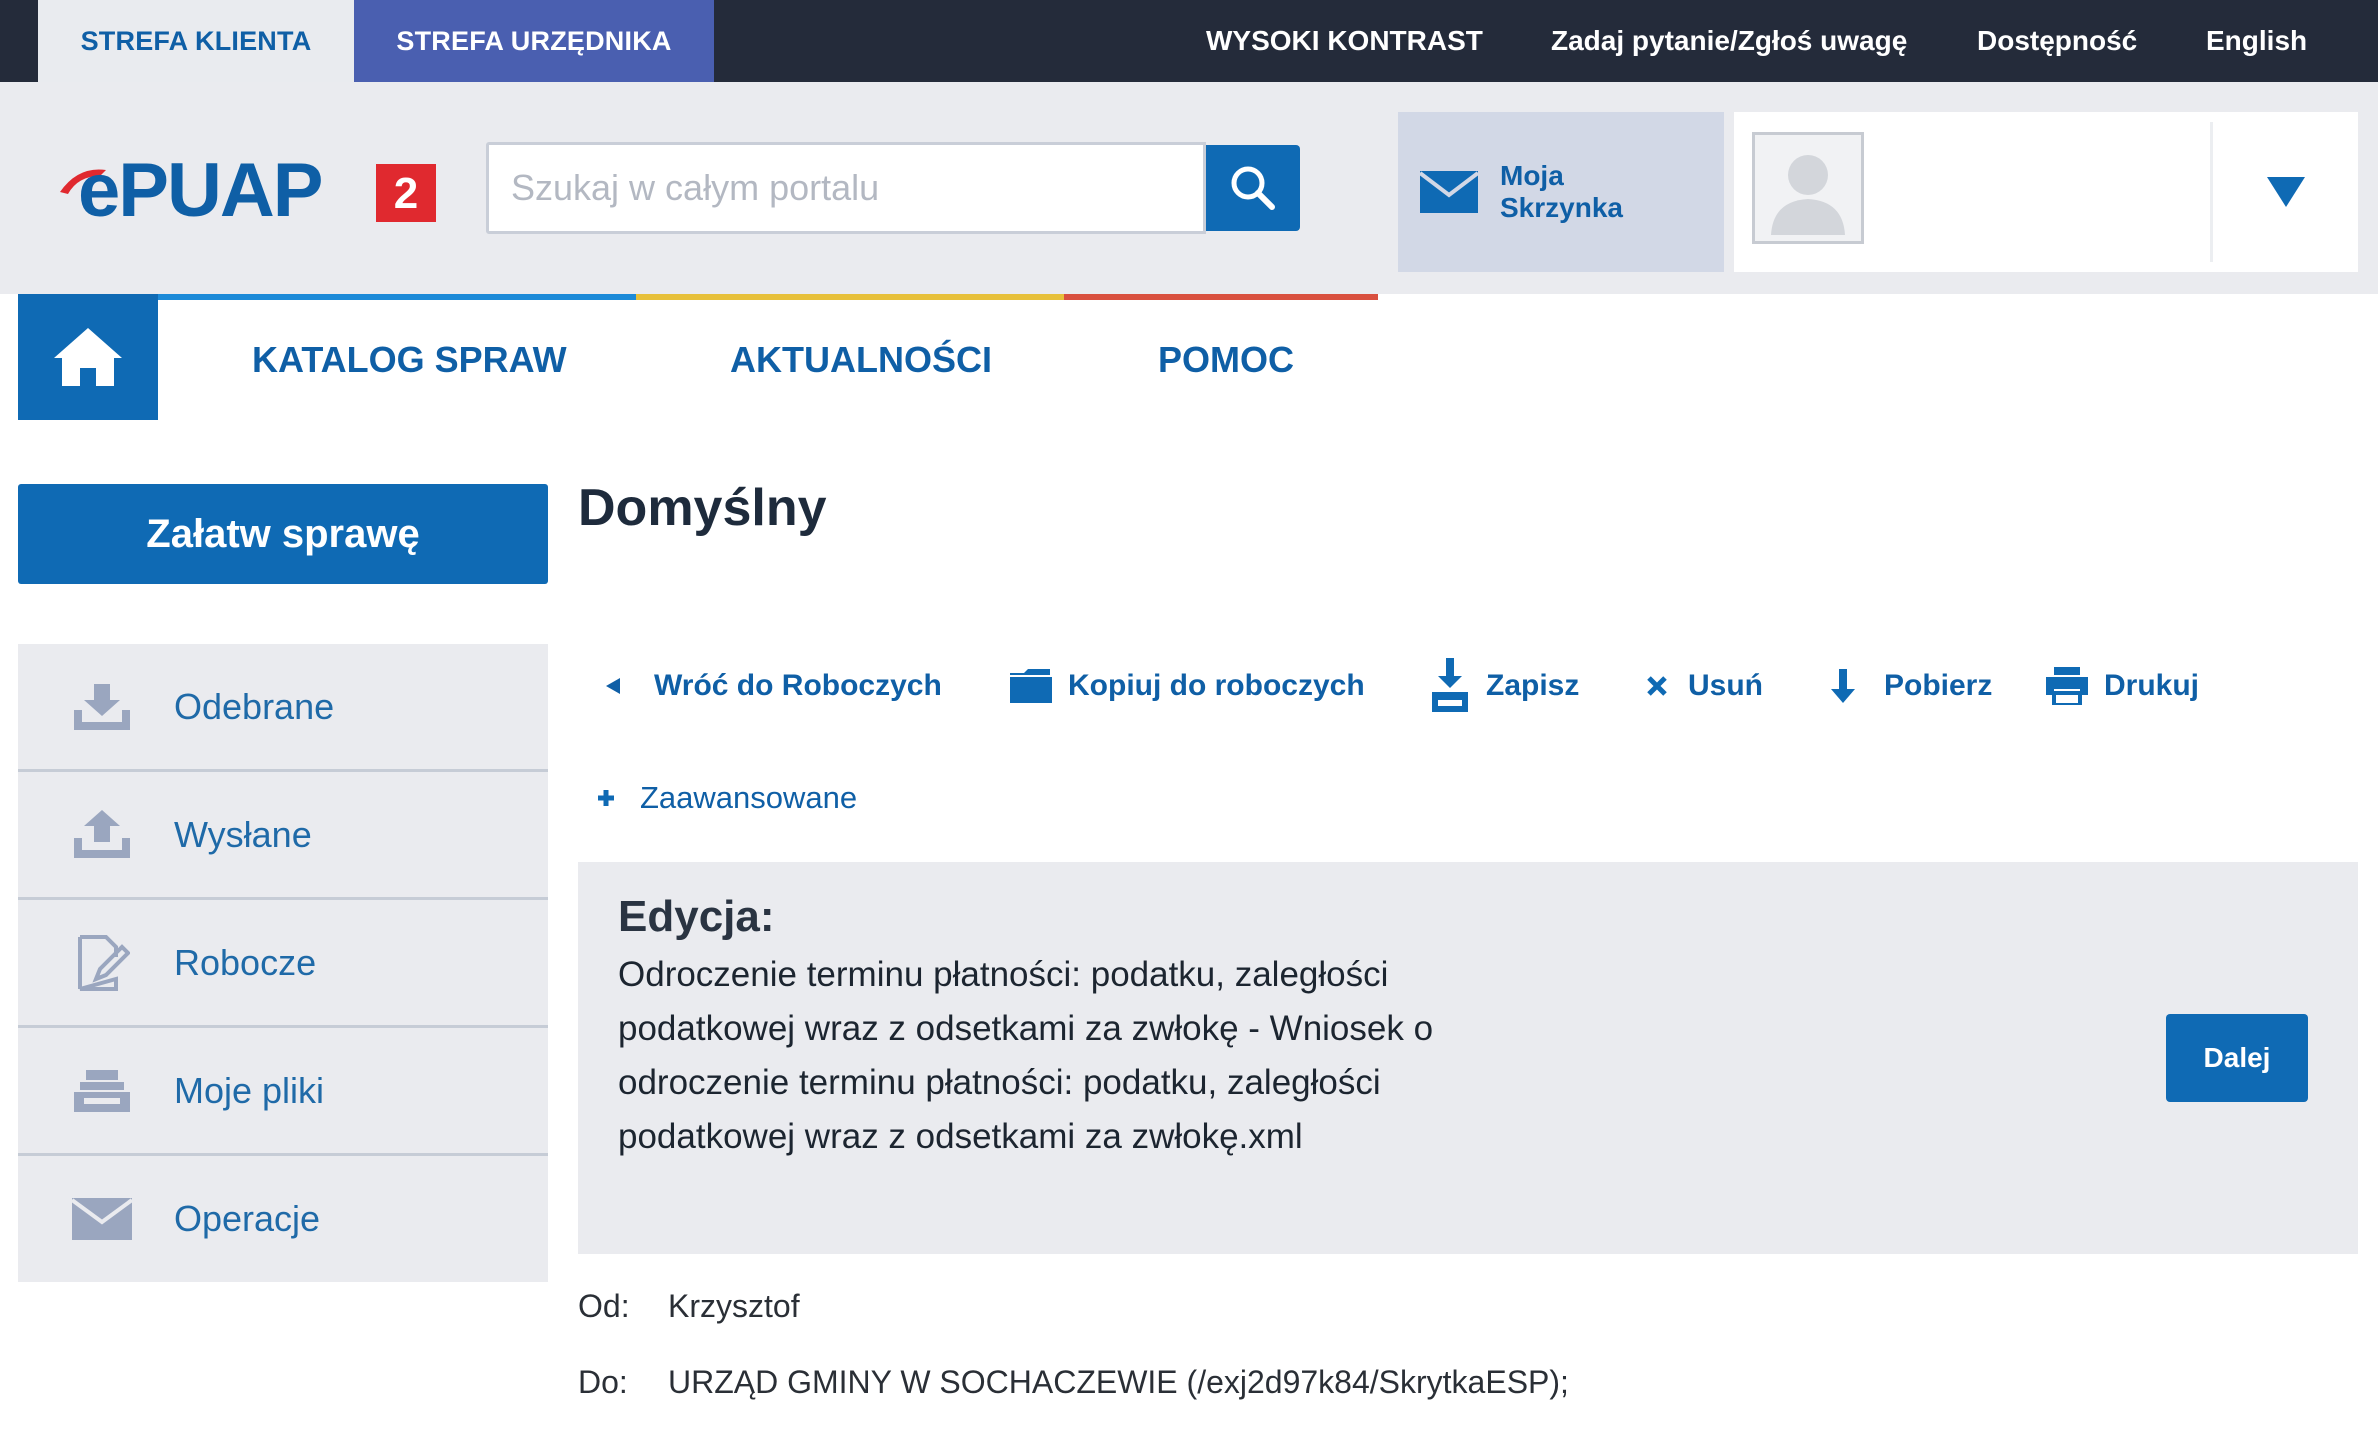  What do you see at coordinates (1216, 685) in the screenshot?
I see `action-label: Kopiuj do roboczych` at bounding box center [1216, 685].